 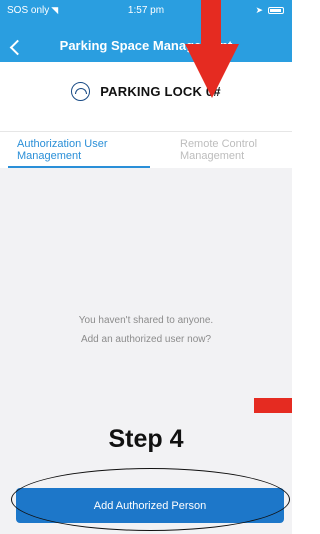 What do you see at coordinates (81, 91) in the screenshot?
I see `parking-lock-icon` at bounding box center [81, 91].